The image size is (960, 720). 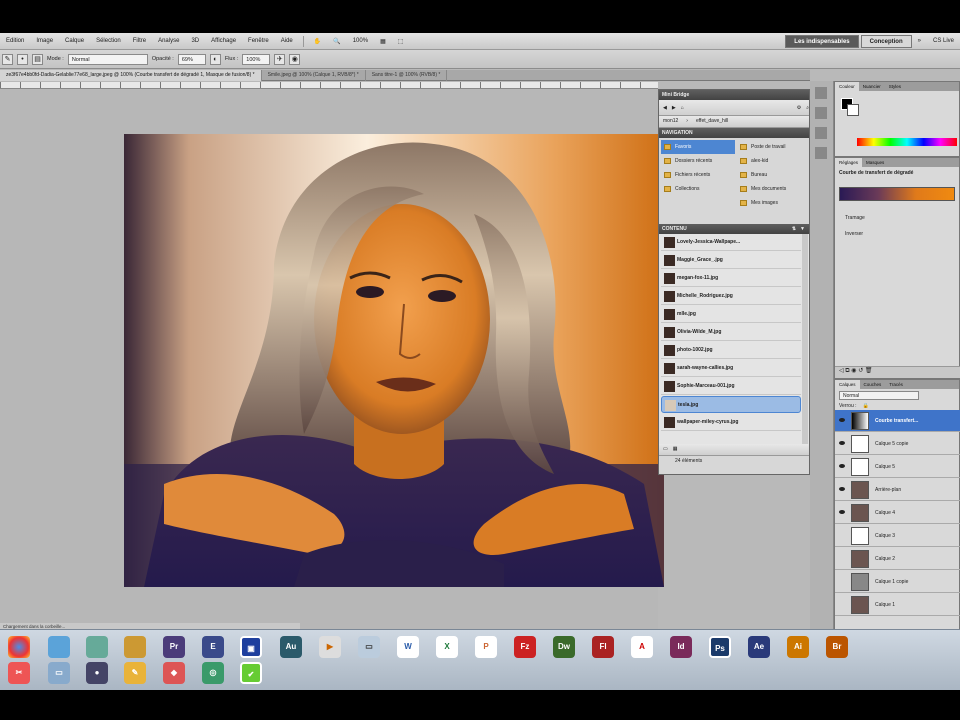 I want to click on menu-item: Aide, so click(x=287, y=41).